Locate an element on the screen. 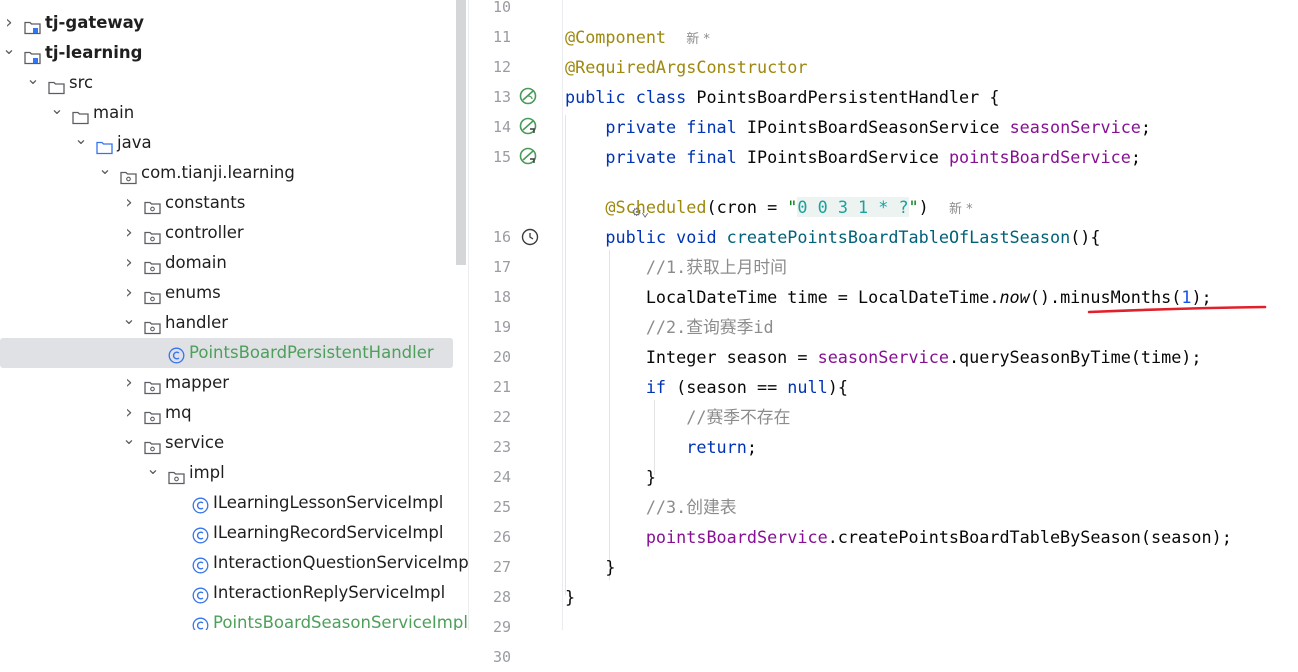  tree-item: ILearningRecordServiceImpl is located at coordinates (227, 533).